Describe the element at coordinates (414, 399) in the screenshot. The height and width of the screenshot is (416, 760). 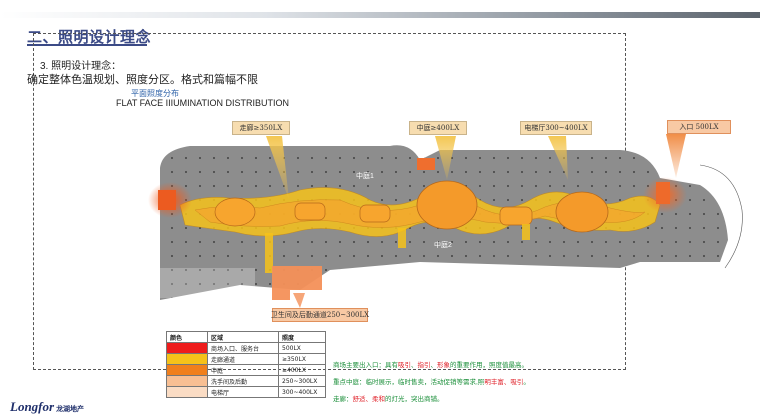
I see `note-text: 的灯光，突出商铺。` at that location.